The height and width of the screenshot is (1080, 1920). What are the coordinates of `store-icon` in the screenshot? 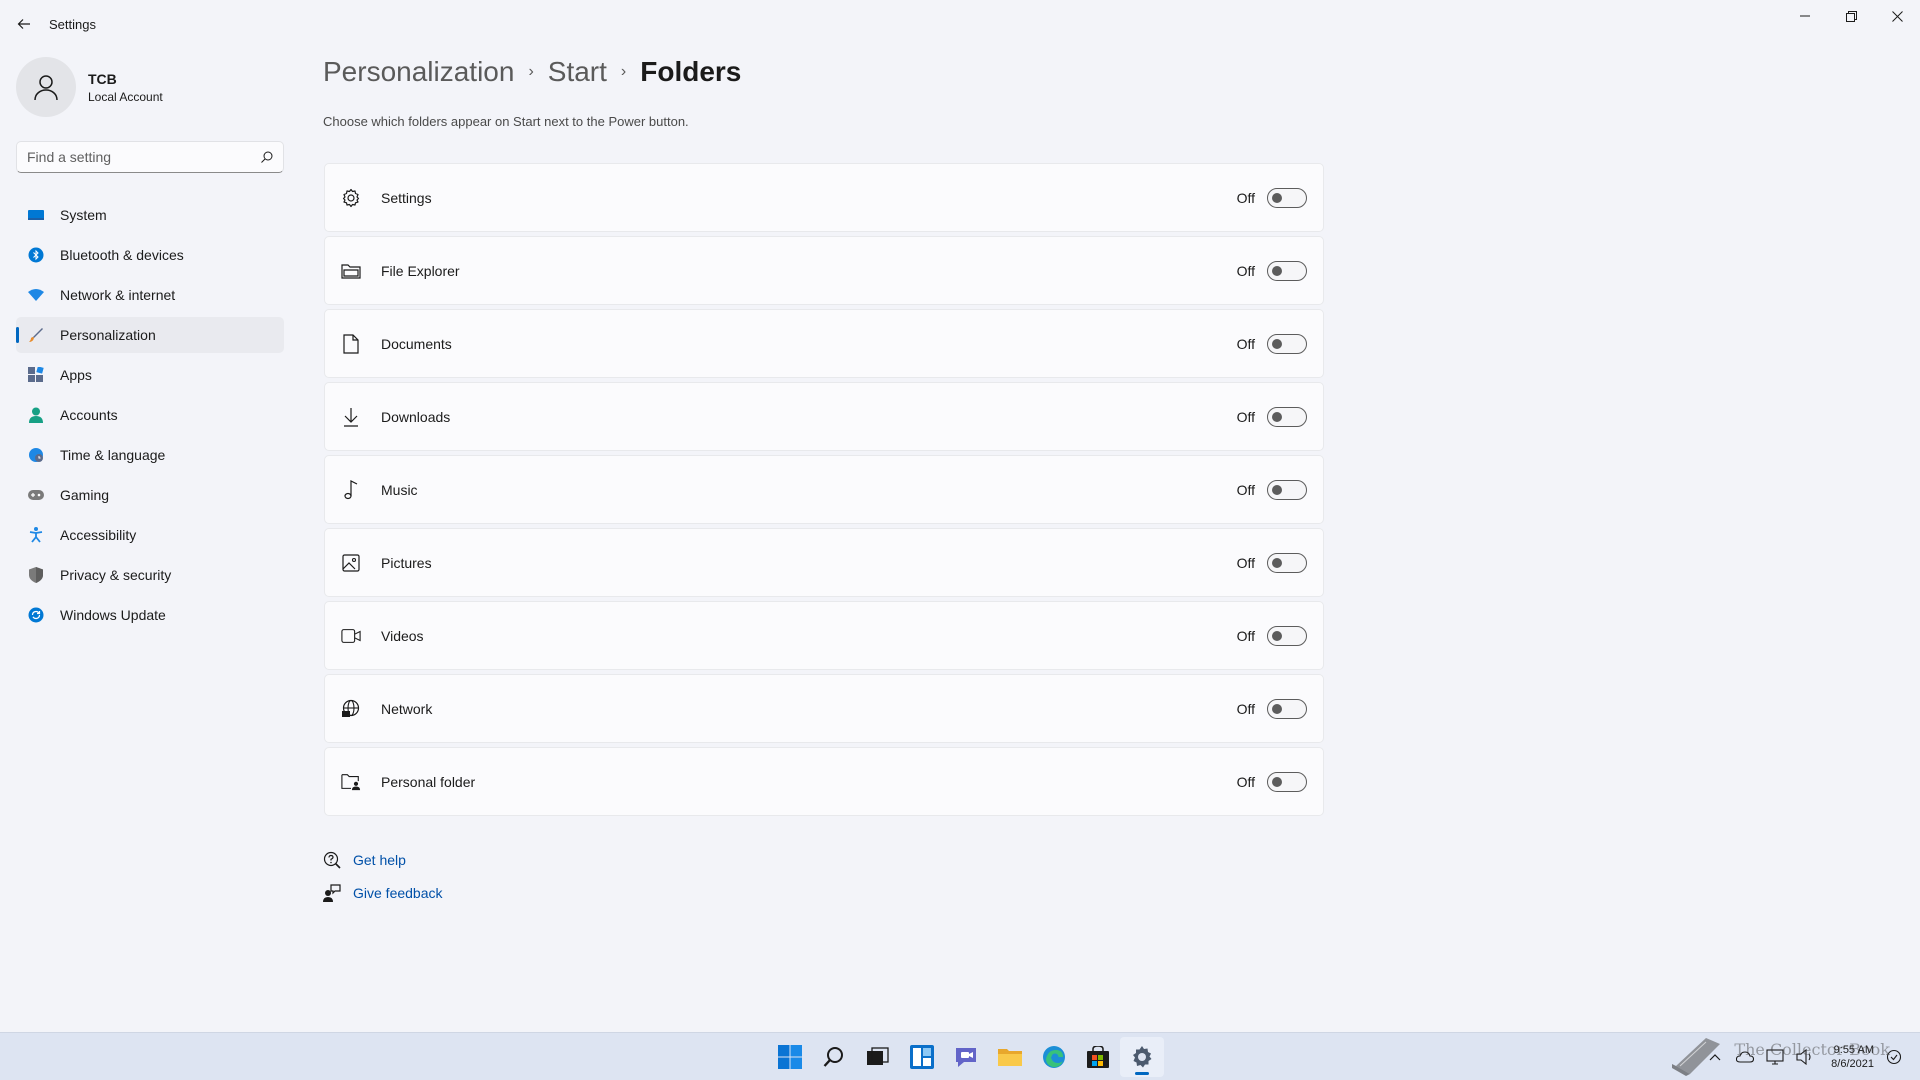 It's located at (1098, 1057).